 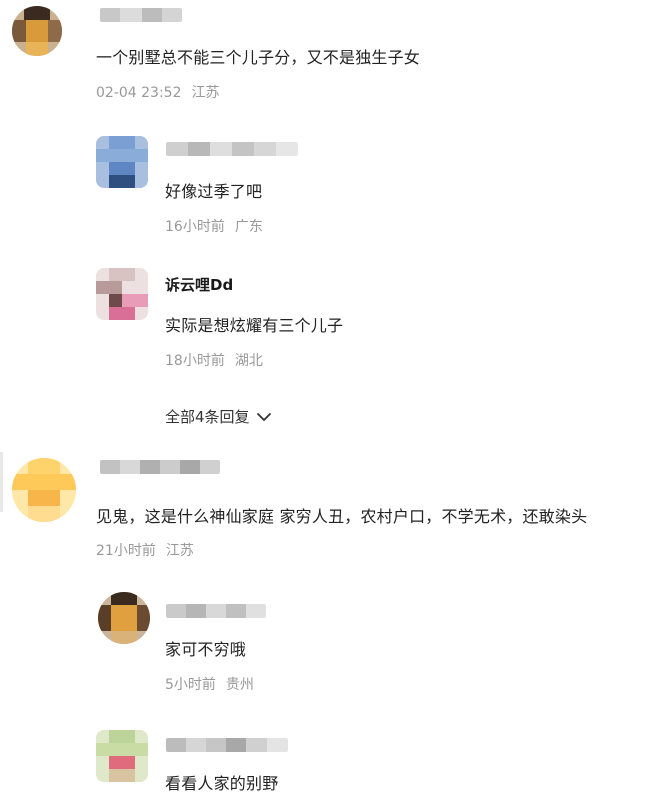 What do you see at coordinates (248, 227) in the screenshot?
I see `reply-location: 广东` at bounding box center [248, 227].